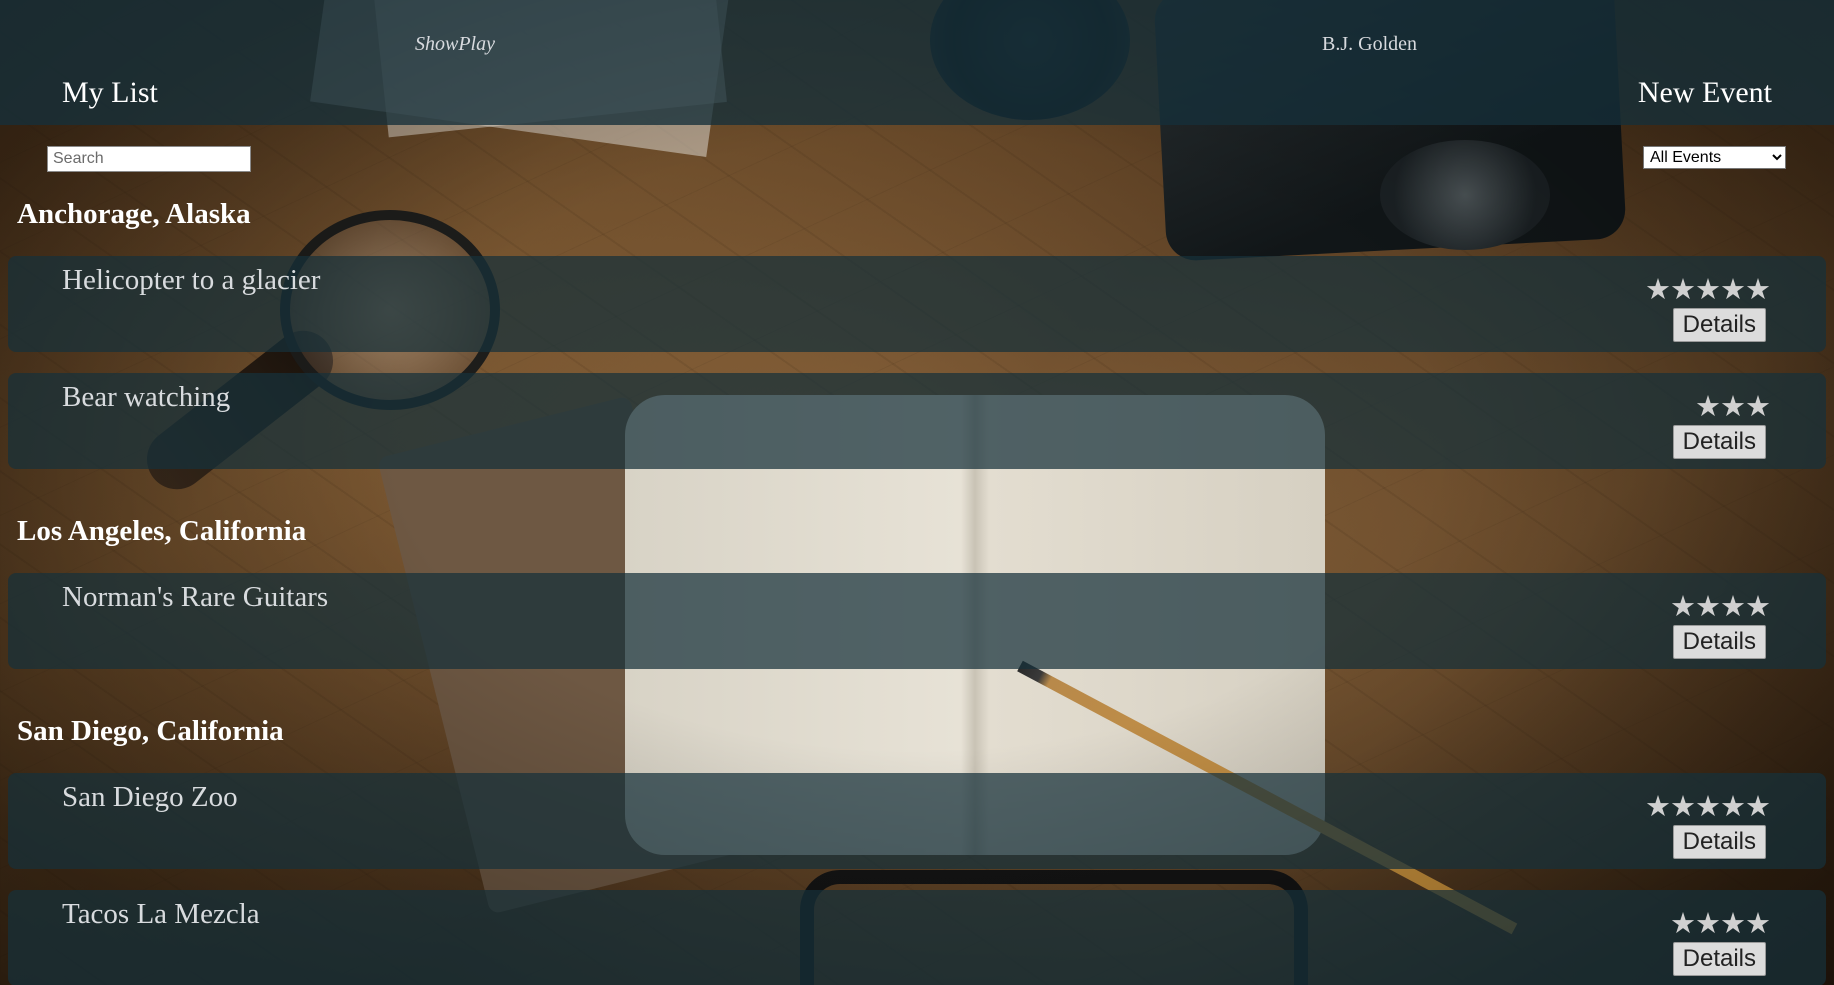 The width and height of the screenshot is (1834, 985). I want to click on event-filter-select: All Events, so click(1714, 157).